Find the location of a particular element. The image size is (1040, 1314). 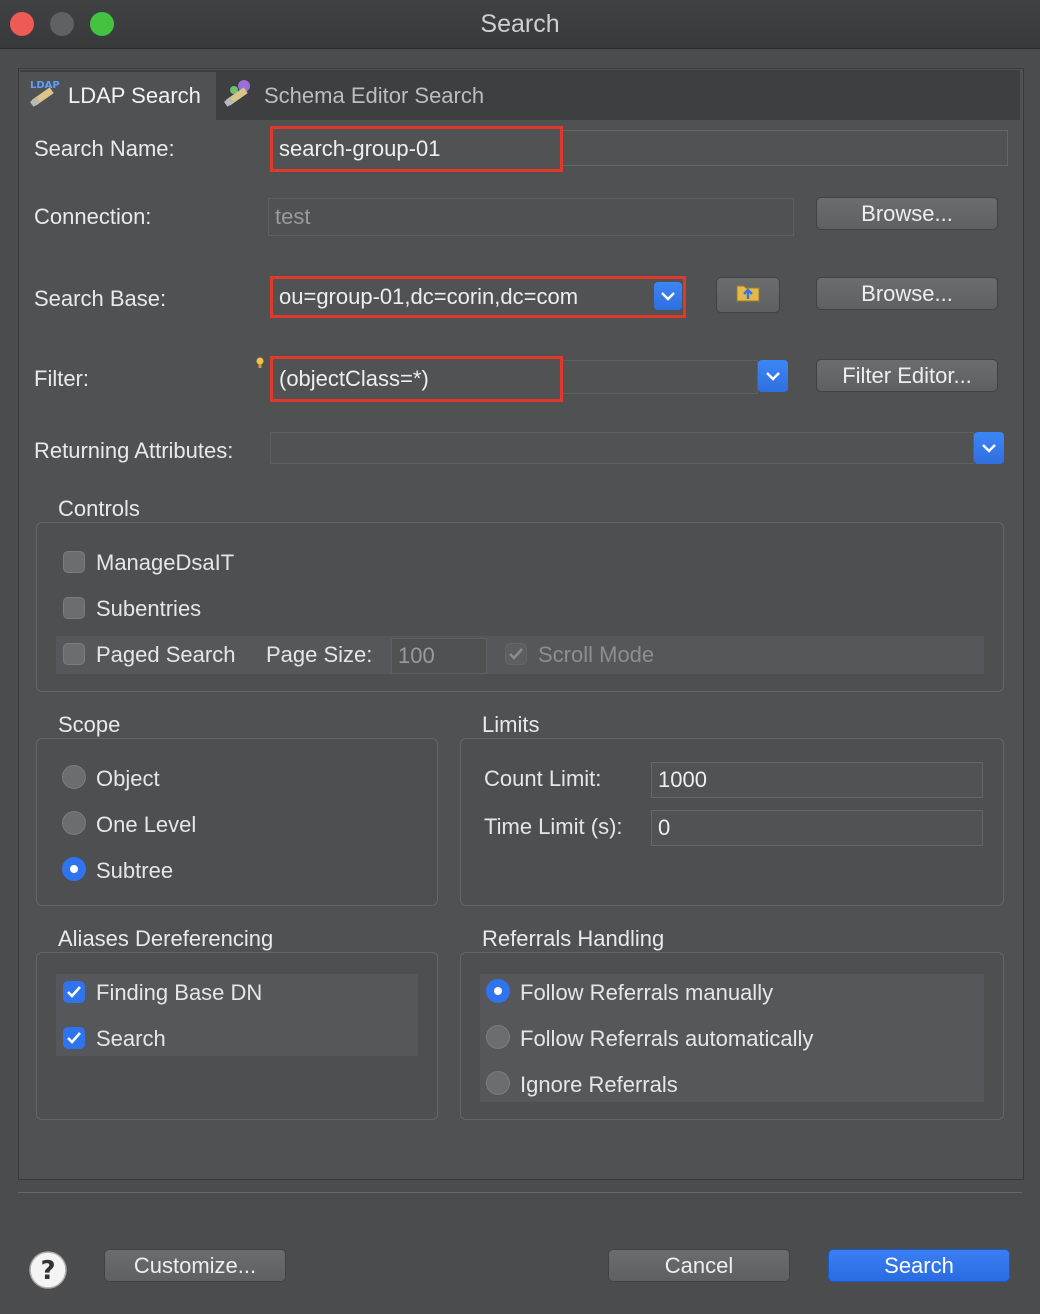

cancel-button: Cancel is located at coordinates (699, 1265).